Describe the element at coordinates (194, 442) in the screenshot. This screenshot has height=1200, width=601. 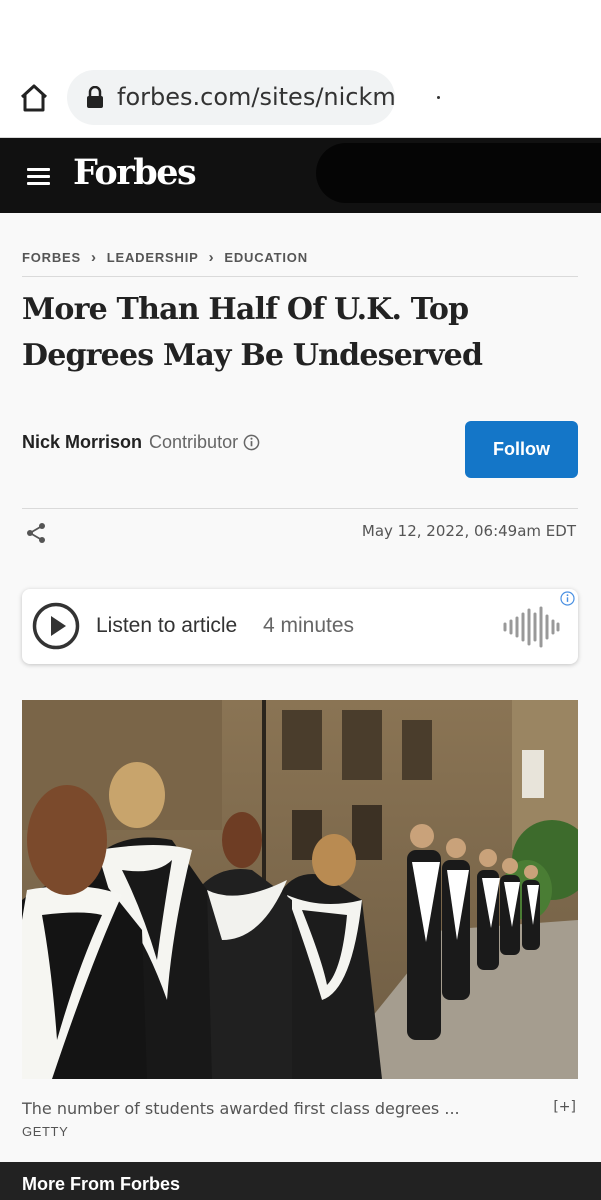
I see `author-role: Contributor` at that location.